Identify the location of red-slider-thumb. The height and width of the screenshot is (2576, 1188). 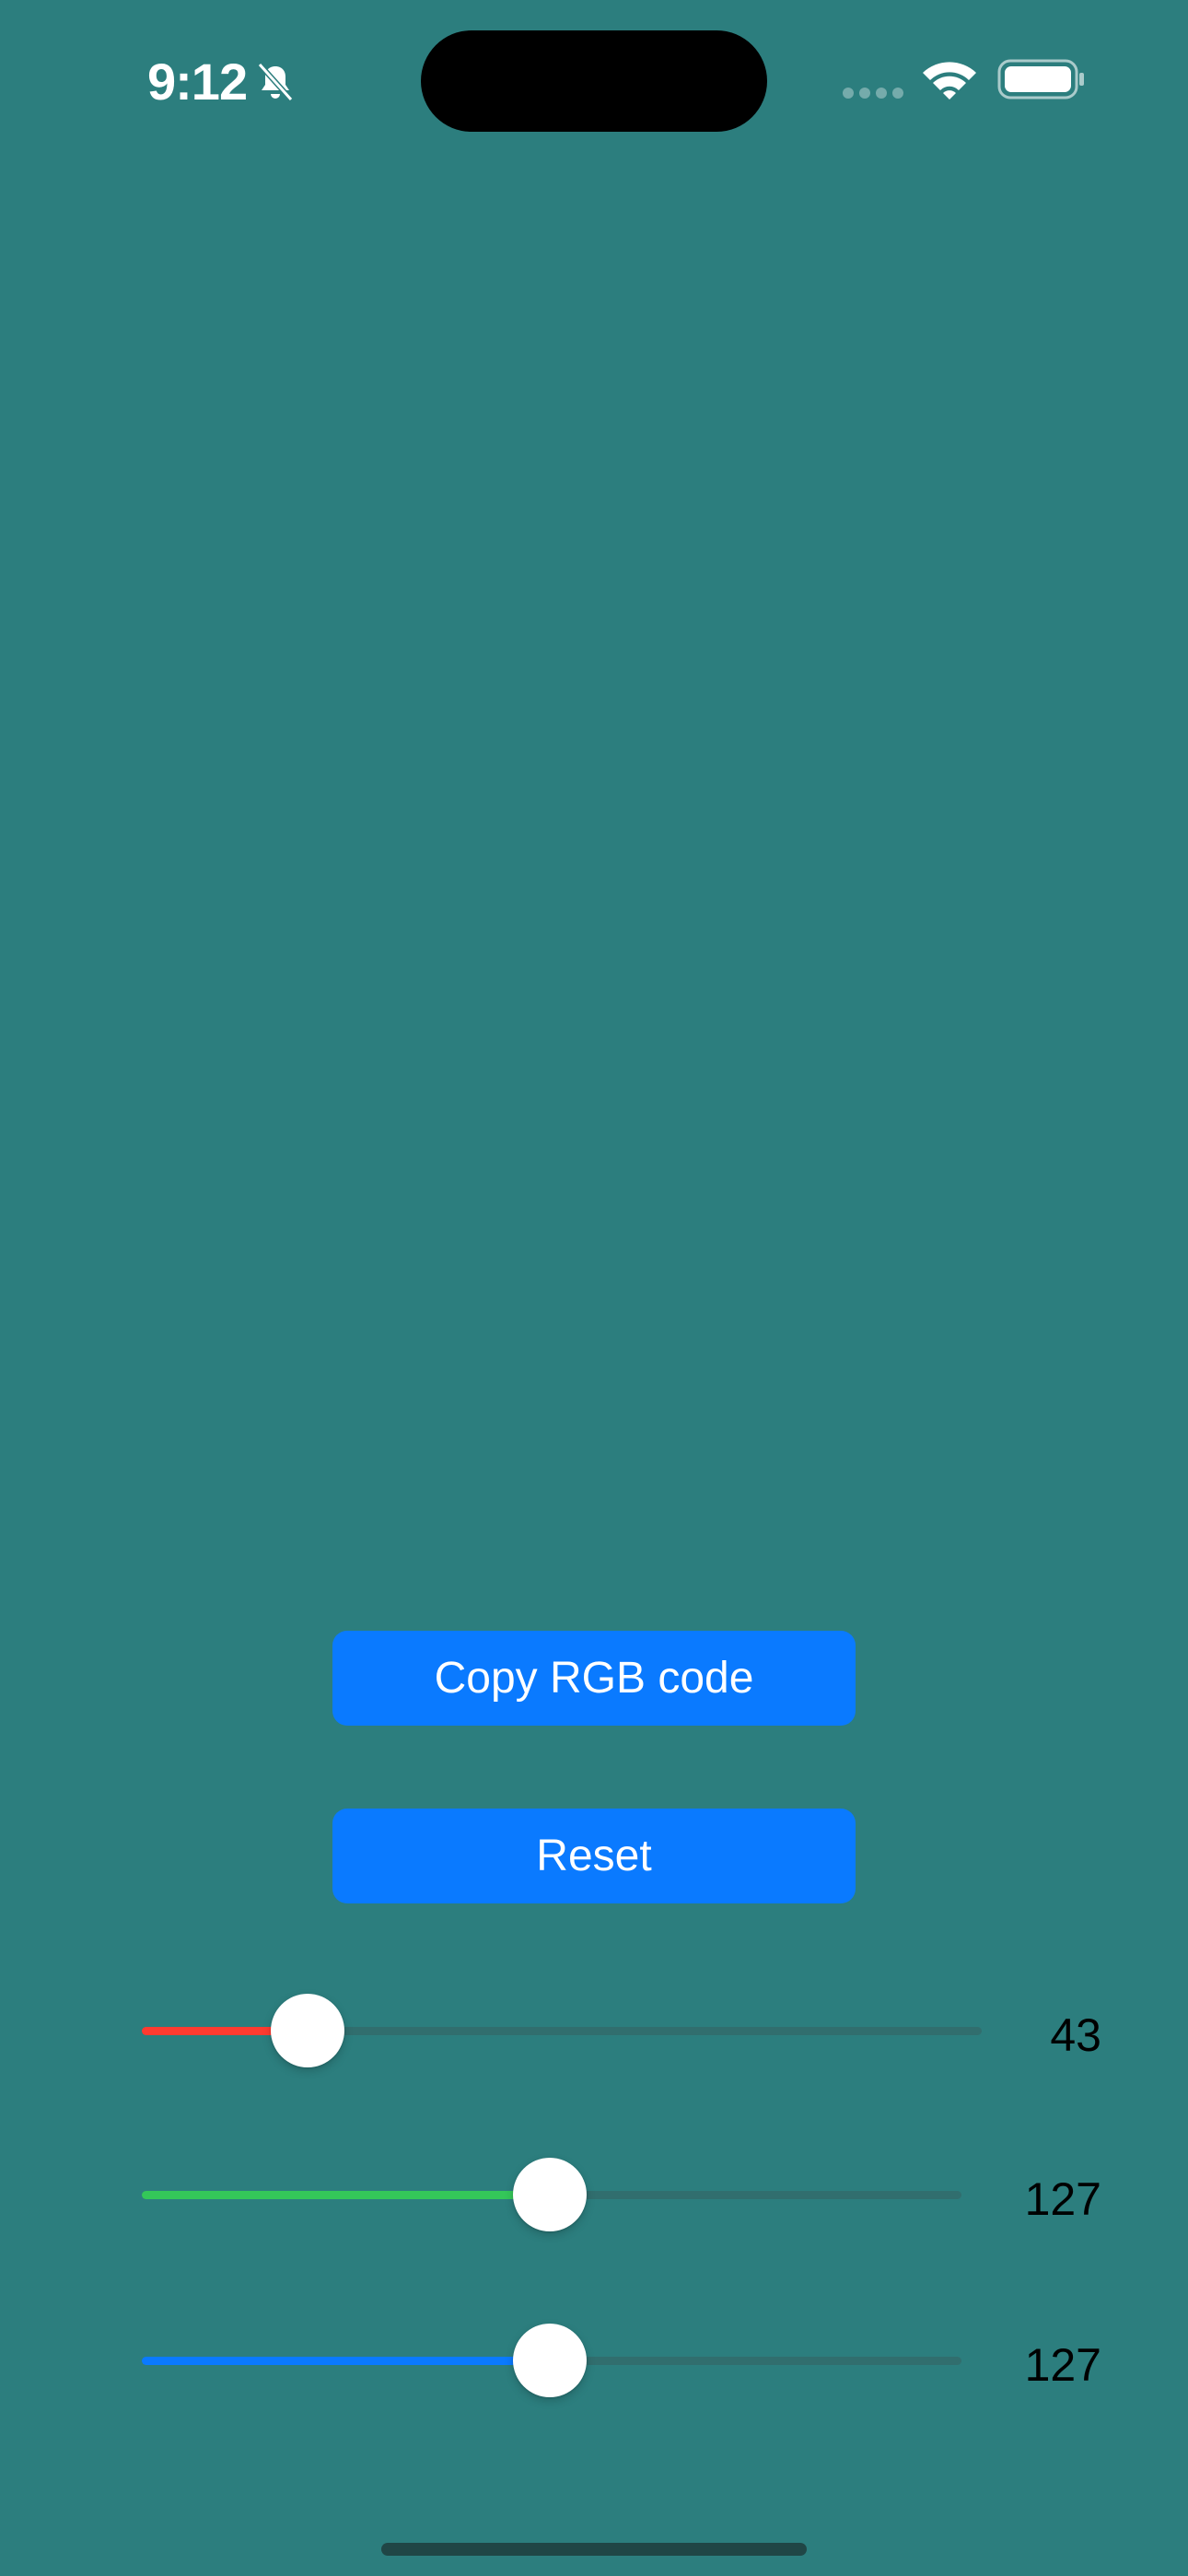
(308, 2030).